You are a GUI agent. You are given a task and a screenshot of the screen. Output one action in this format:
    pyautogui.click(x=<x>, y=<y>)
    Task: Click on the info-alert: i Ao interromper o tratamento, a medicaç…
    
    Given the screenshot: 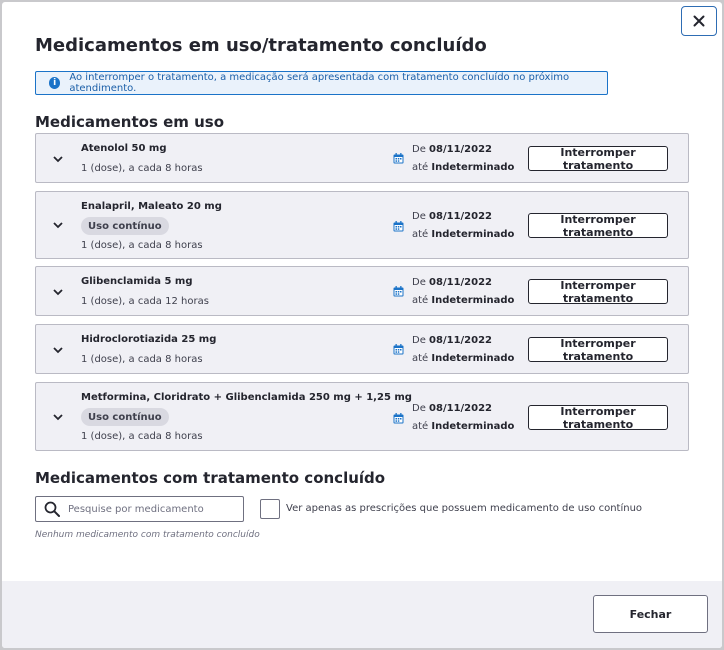 What is the action you would take?
    pyautogui.click(x=321, y=83)
    